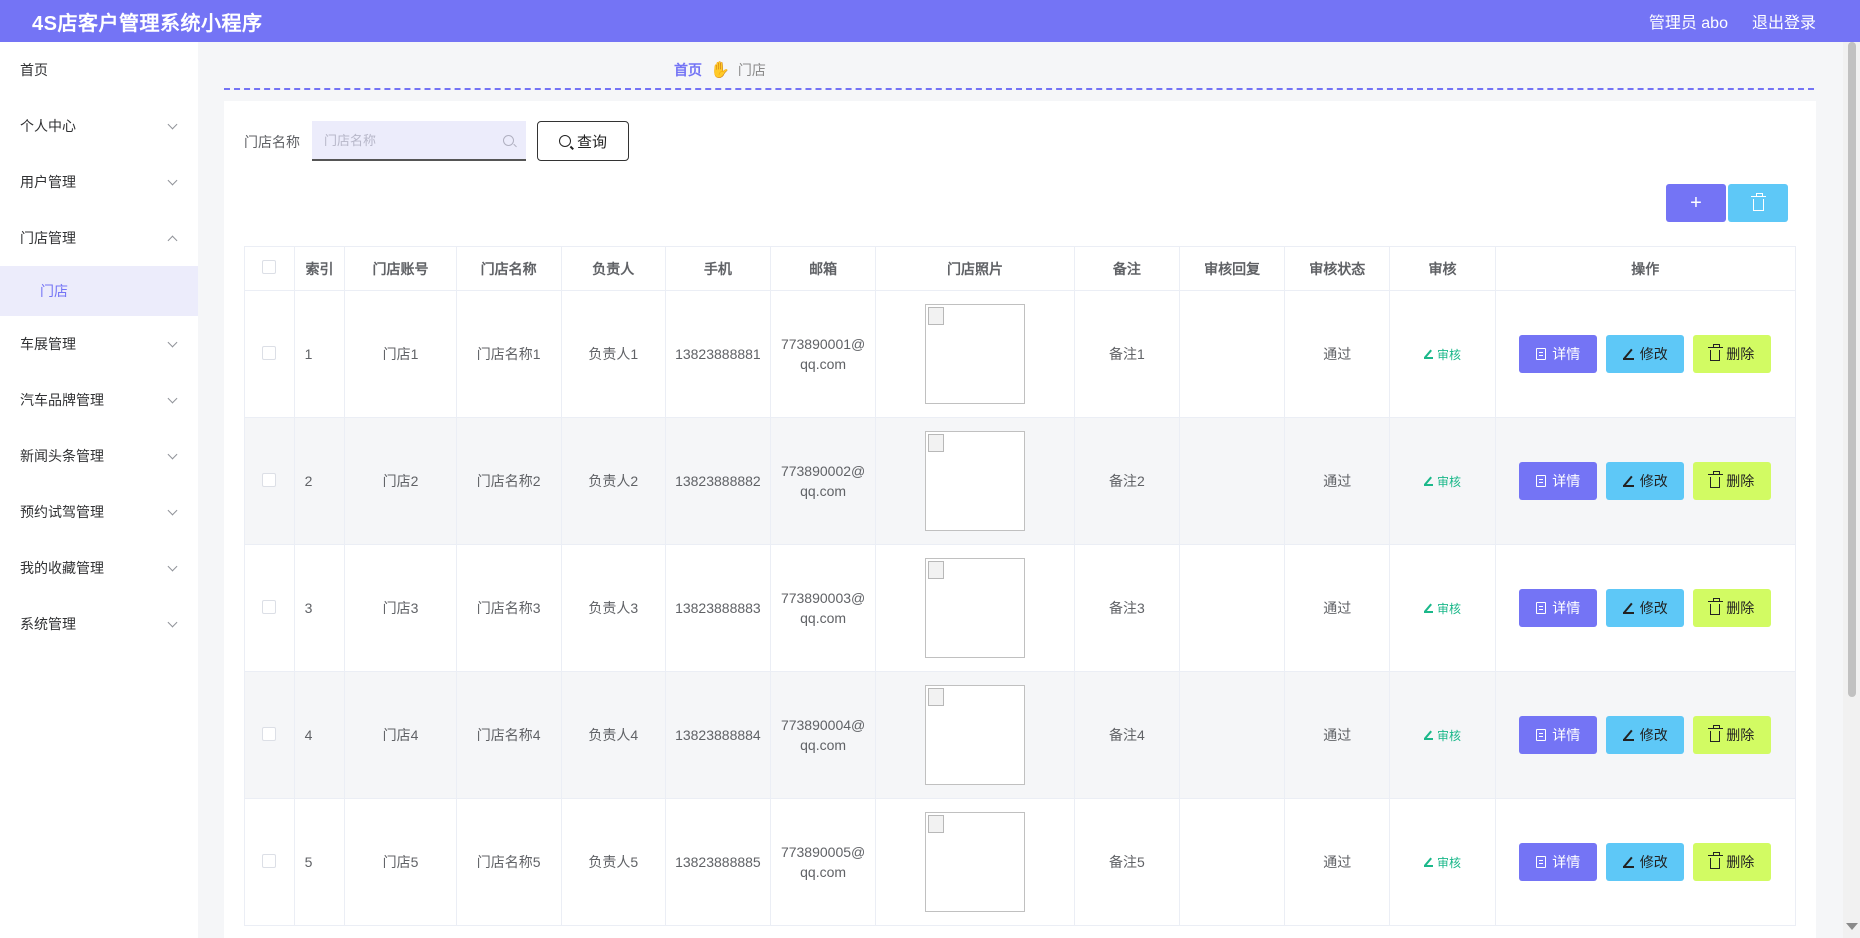 This screenshot has width=1860, height=938. What do you see at coordinates (1852, 369) in the screenshot?
I see `scrollbar-thumb` at bounding box center [1852, 369].